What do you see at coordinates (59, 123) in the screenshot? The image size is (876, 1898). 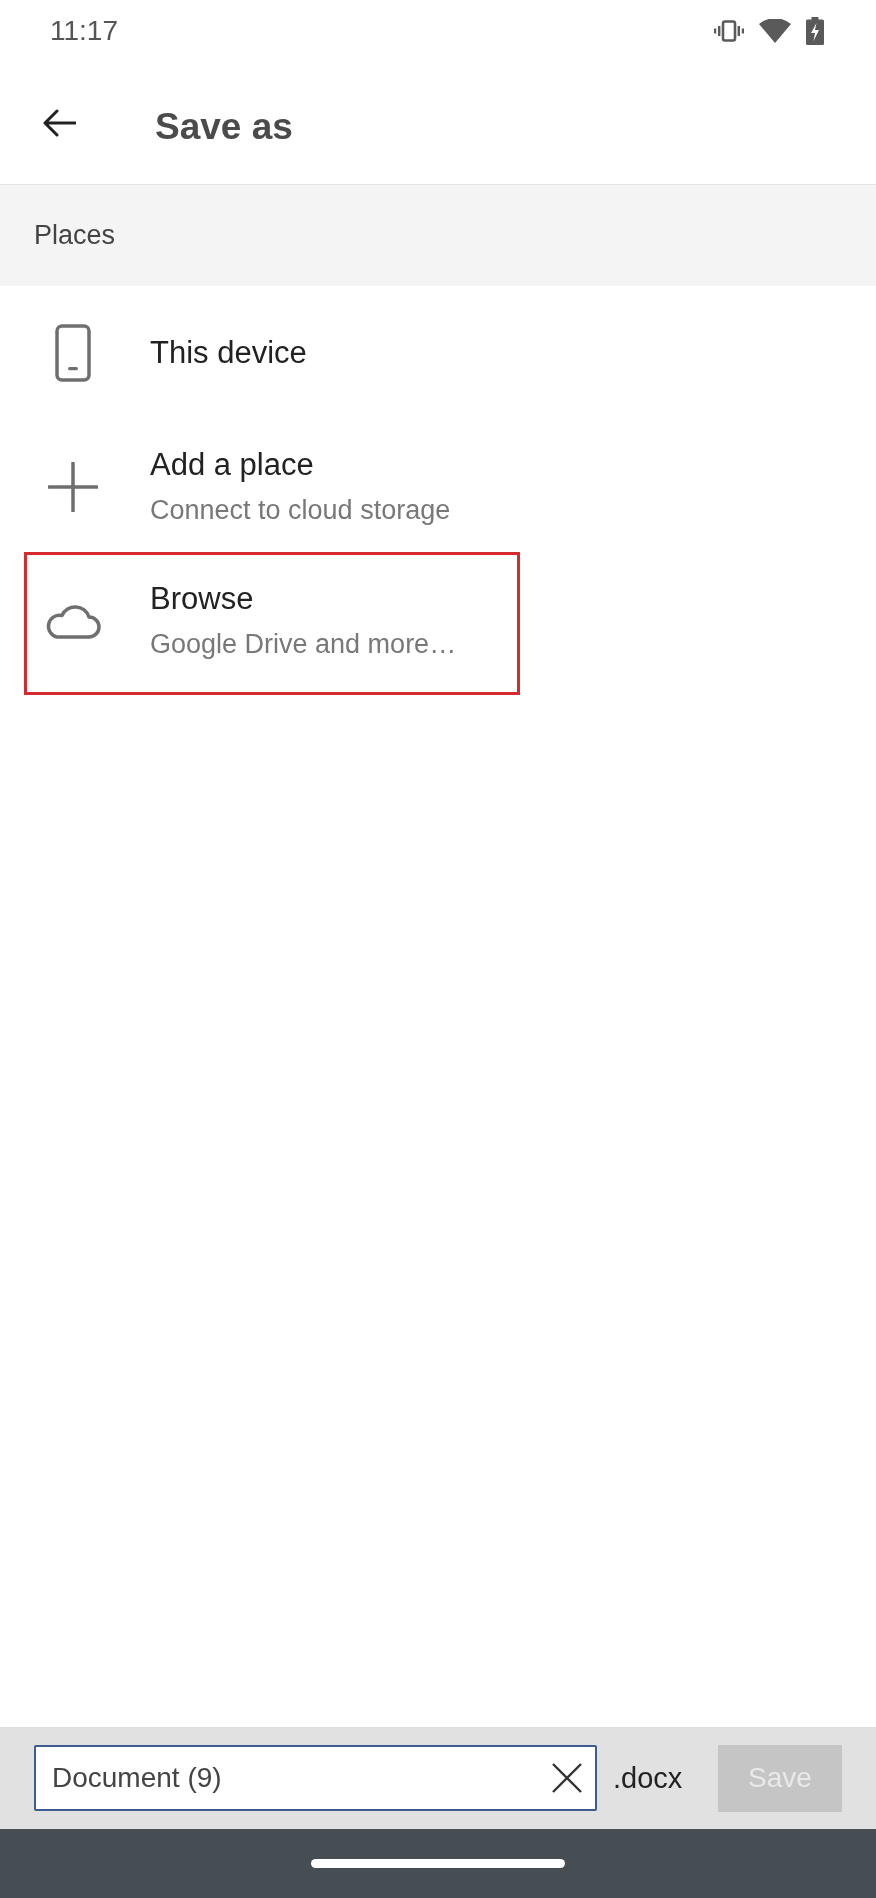 I see `arrow-left-icon` at bounding box center [59, 123].